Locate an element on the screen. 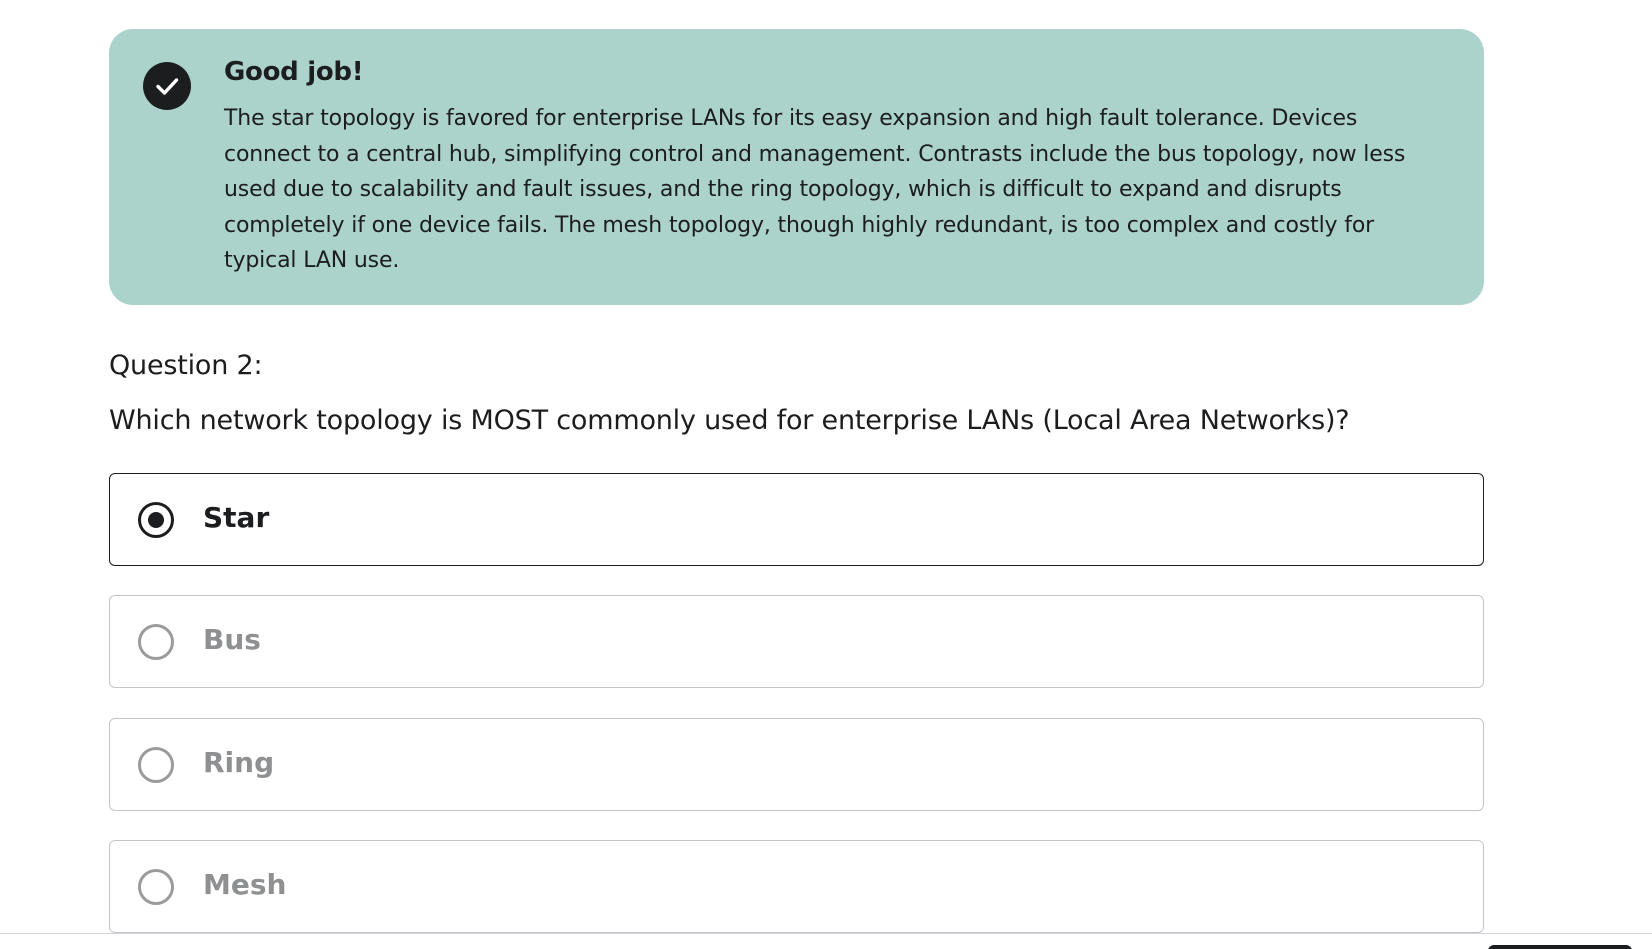  radio-dot-icon is located at coordinates (156, 520).